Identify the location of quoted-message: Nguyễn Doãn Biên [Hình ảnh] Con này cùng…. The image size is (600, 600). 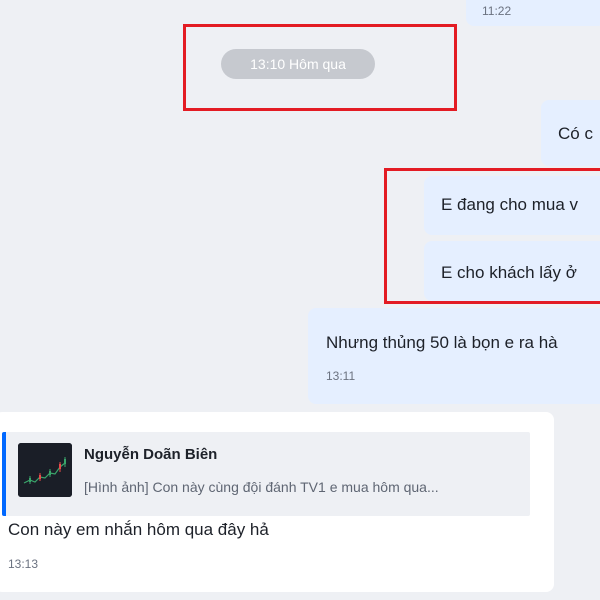
(266, 474).